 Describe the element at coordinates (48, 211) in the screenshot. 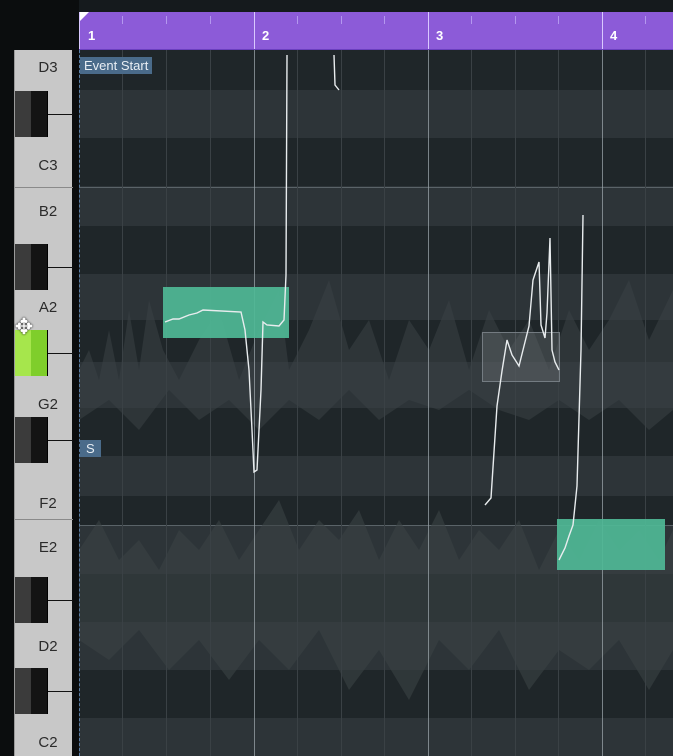

I see `key-label-b2: B2` at that location.